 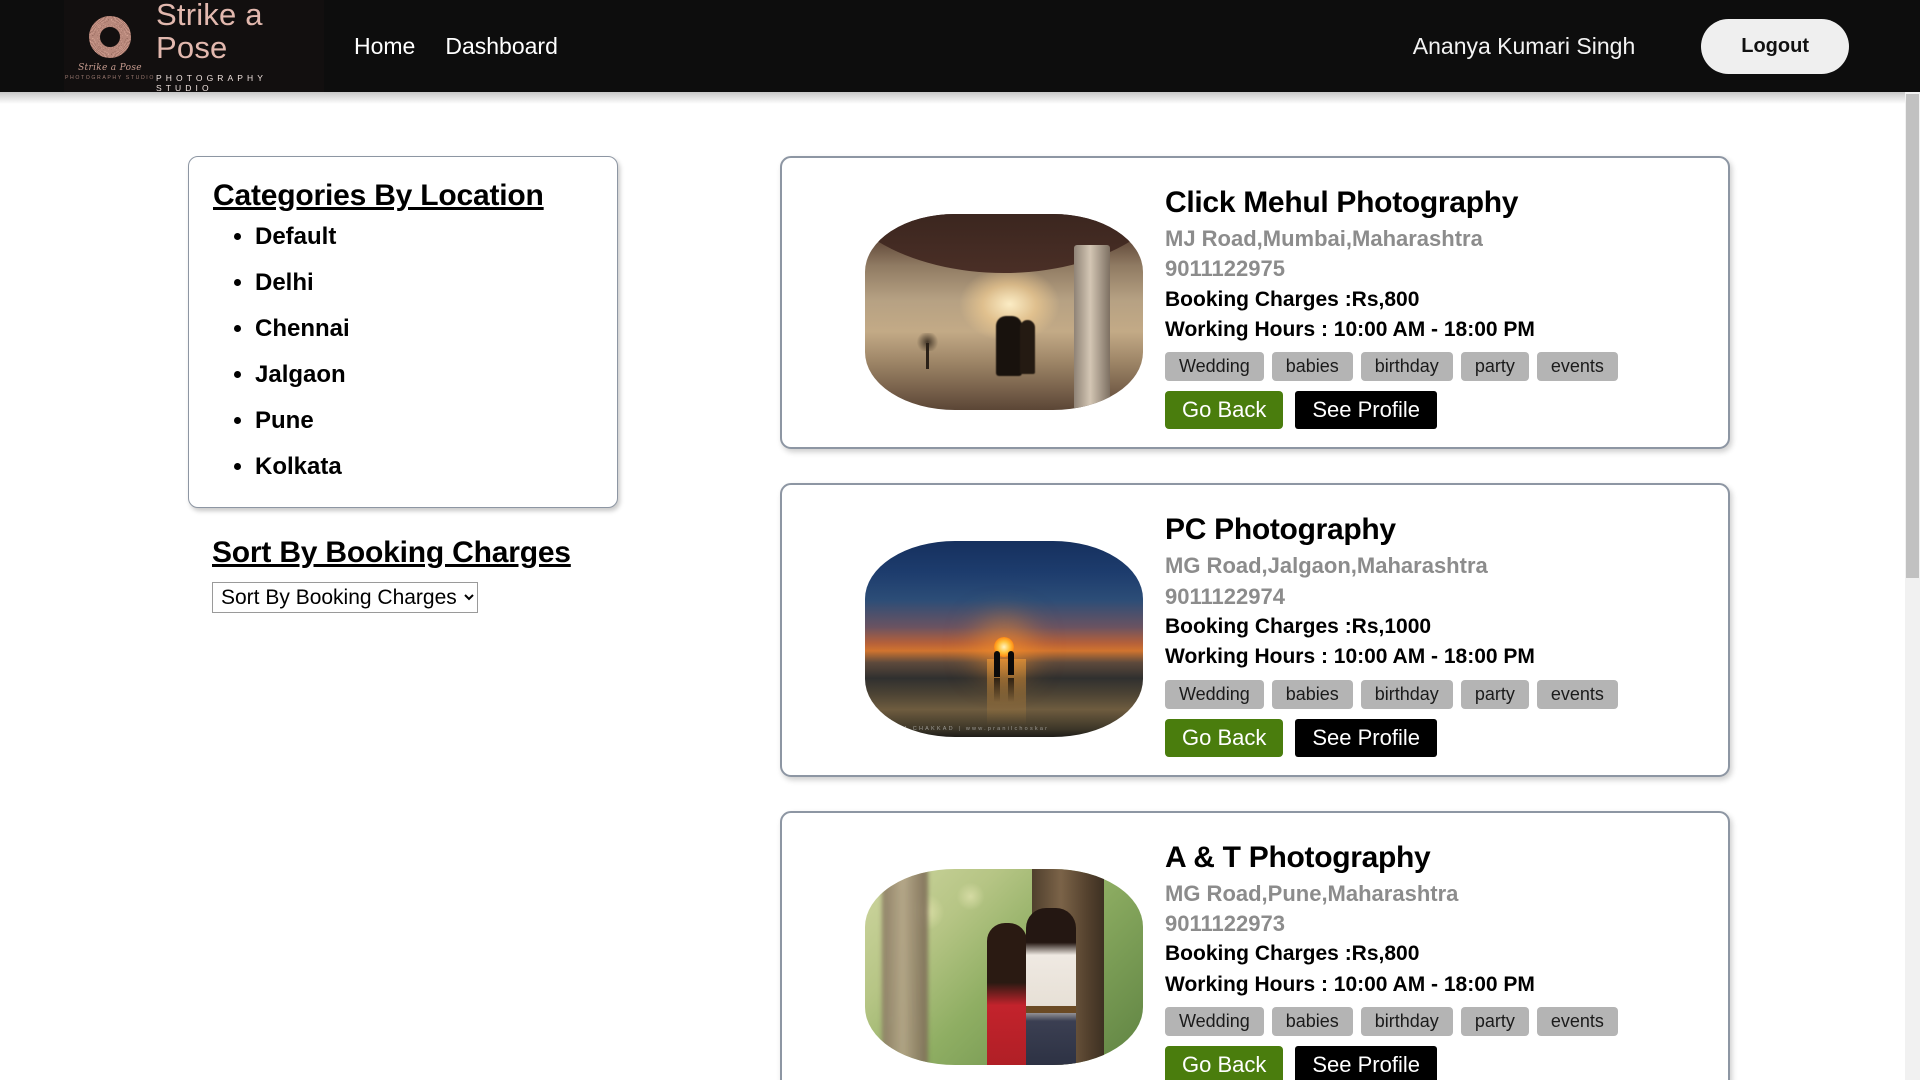 I want to click on woman-figure-icon, so click(x=1007, y=994).